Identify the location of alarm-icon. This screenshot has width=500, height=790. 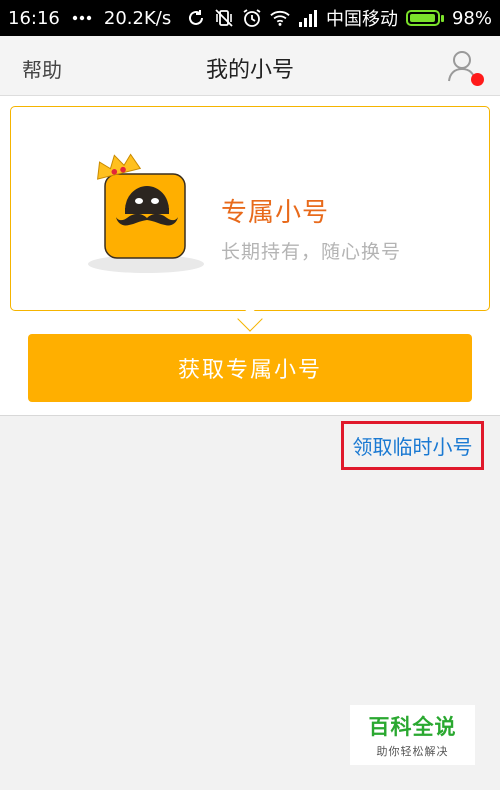
(252, 18).